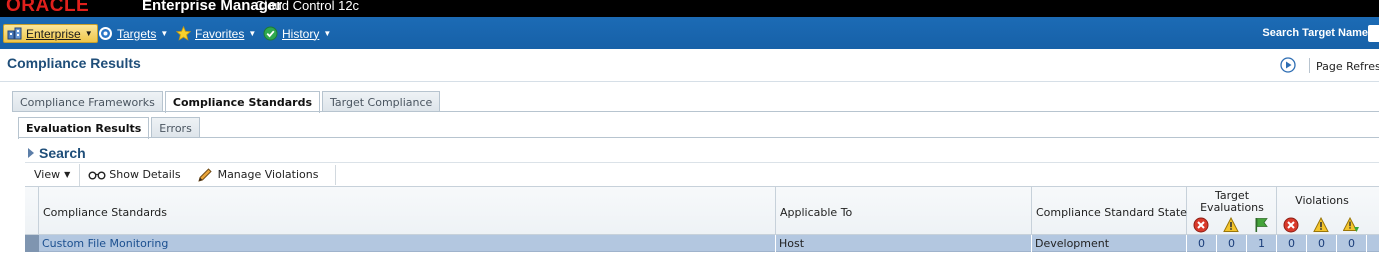 This screenshot has width=1379, height=258. Describe the element at coordinates (242, 102) in the screenshot. I see `tab-compliance-standards: Compliance Standards` at that location.